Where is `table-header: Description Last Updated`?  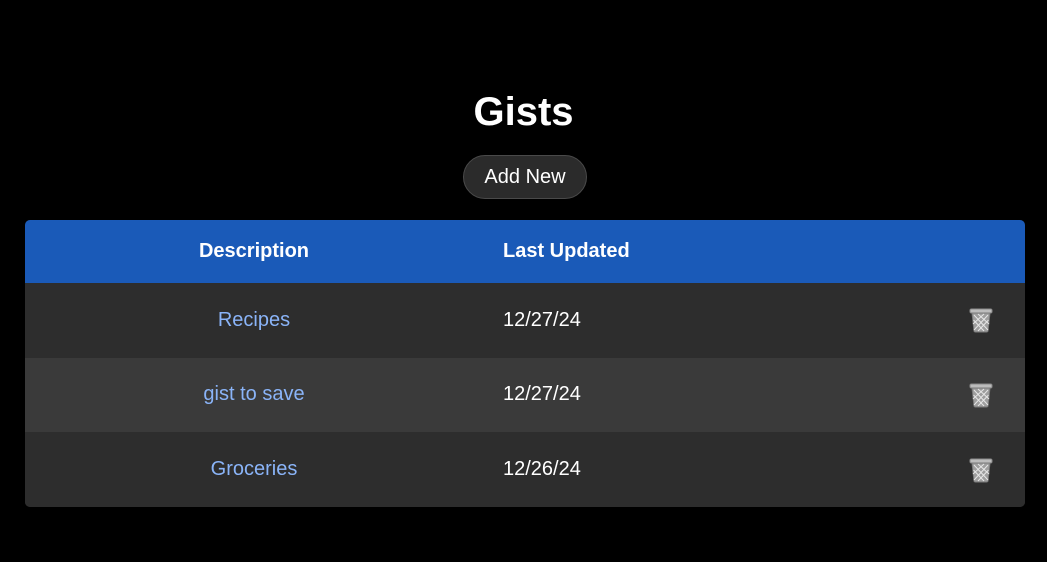
table-header: Description Last Updated is located at coordinates (525, 251).